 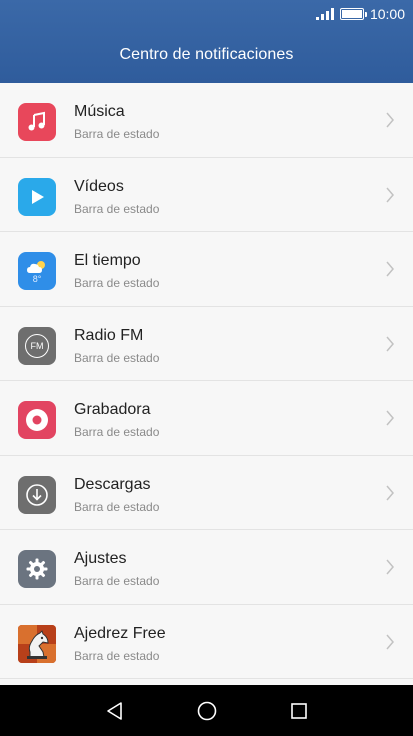 What do you see at coordinates (100, 558) in the screenshot?
I see `app-name: Ajustes` at bounding box center [100, 558].